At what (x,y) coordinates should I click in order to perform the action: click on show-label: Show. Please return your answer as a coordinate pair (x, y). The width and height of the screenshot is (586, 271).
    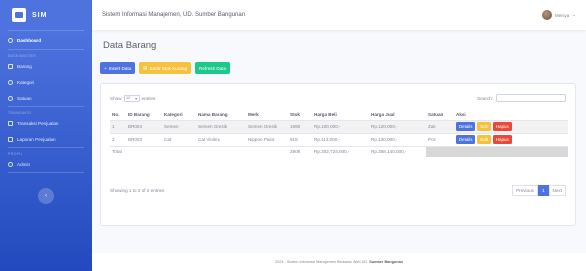
    Looking at the image, I should click on (116, 98).